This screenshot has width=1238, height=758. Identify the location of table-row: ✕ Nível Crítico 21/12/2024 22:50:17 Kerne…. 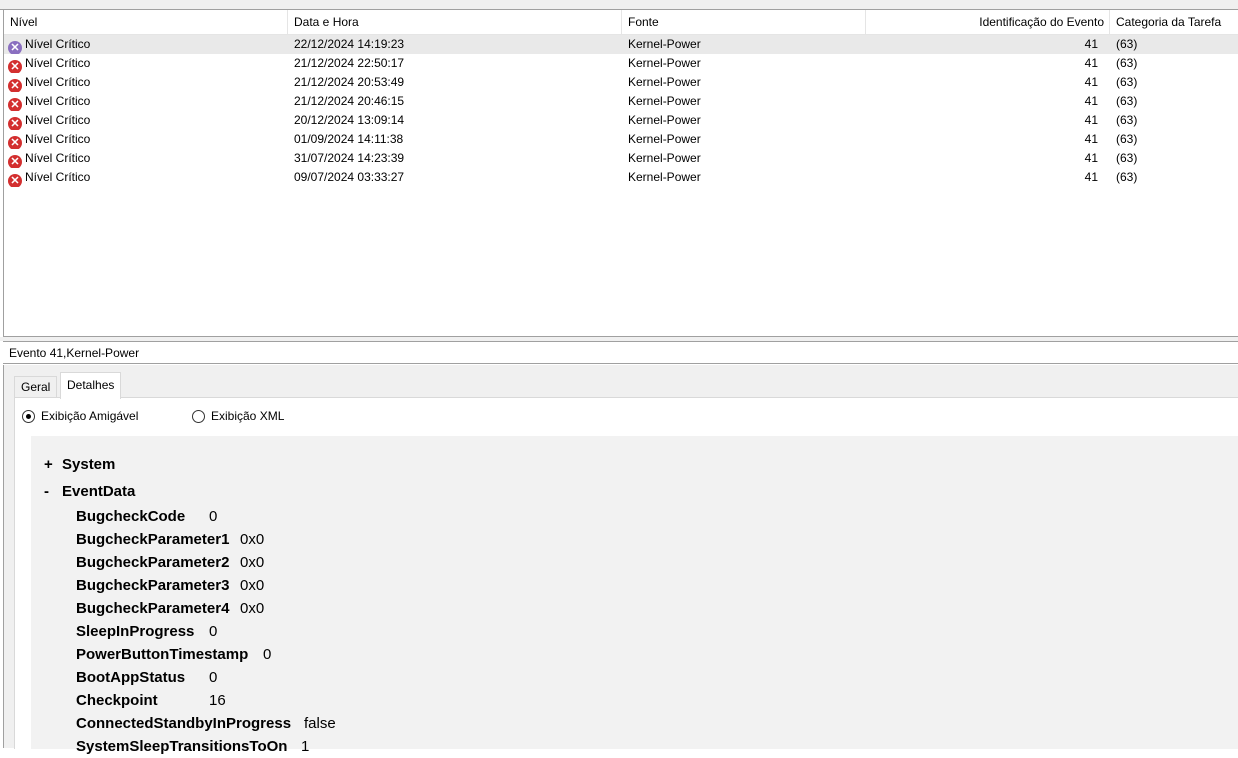
(621, 63).